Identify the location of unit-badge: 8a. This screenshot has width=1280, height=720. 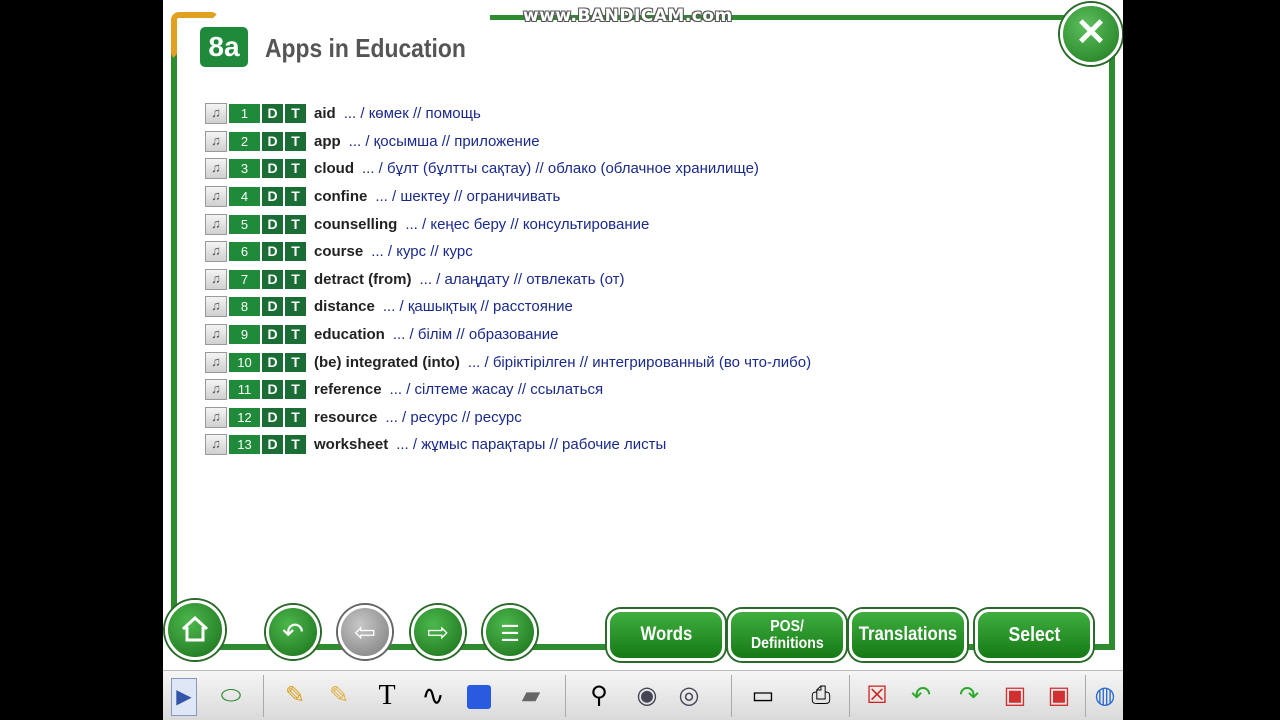
(224, 47).